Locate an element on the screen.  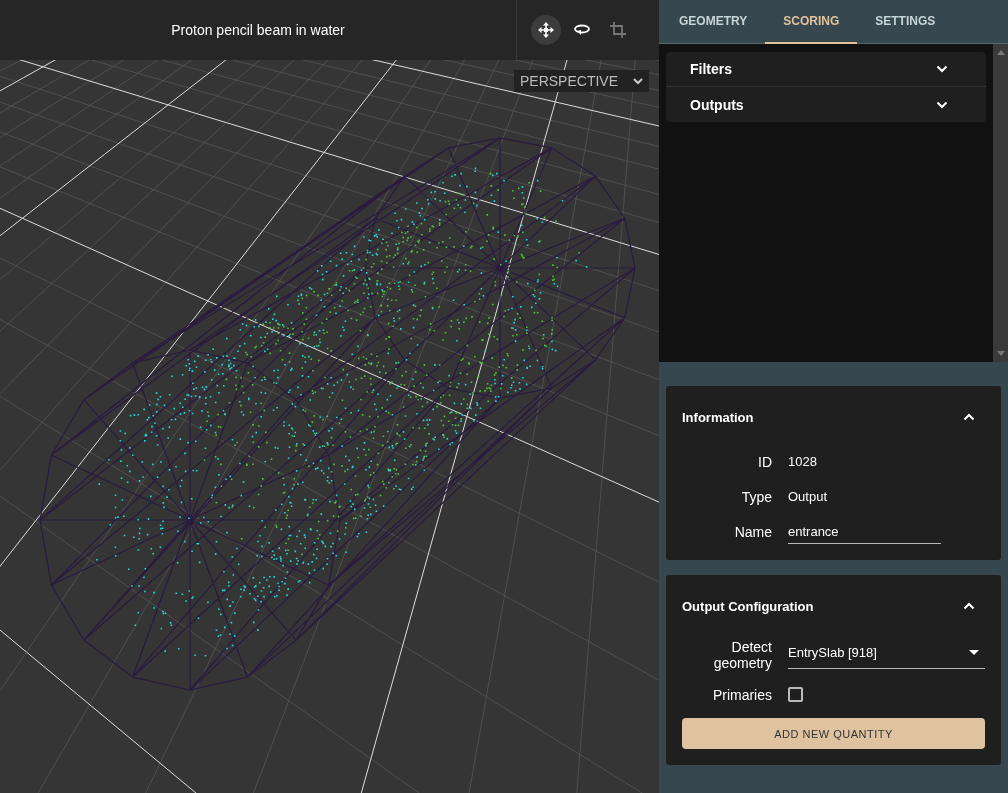
add-quantity-button: ADD NEW QUANTITY is located at coordinates (833, 733).